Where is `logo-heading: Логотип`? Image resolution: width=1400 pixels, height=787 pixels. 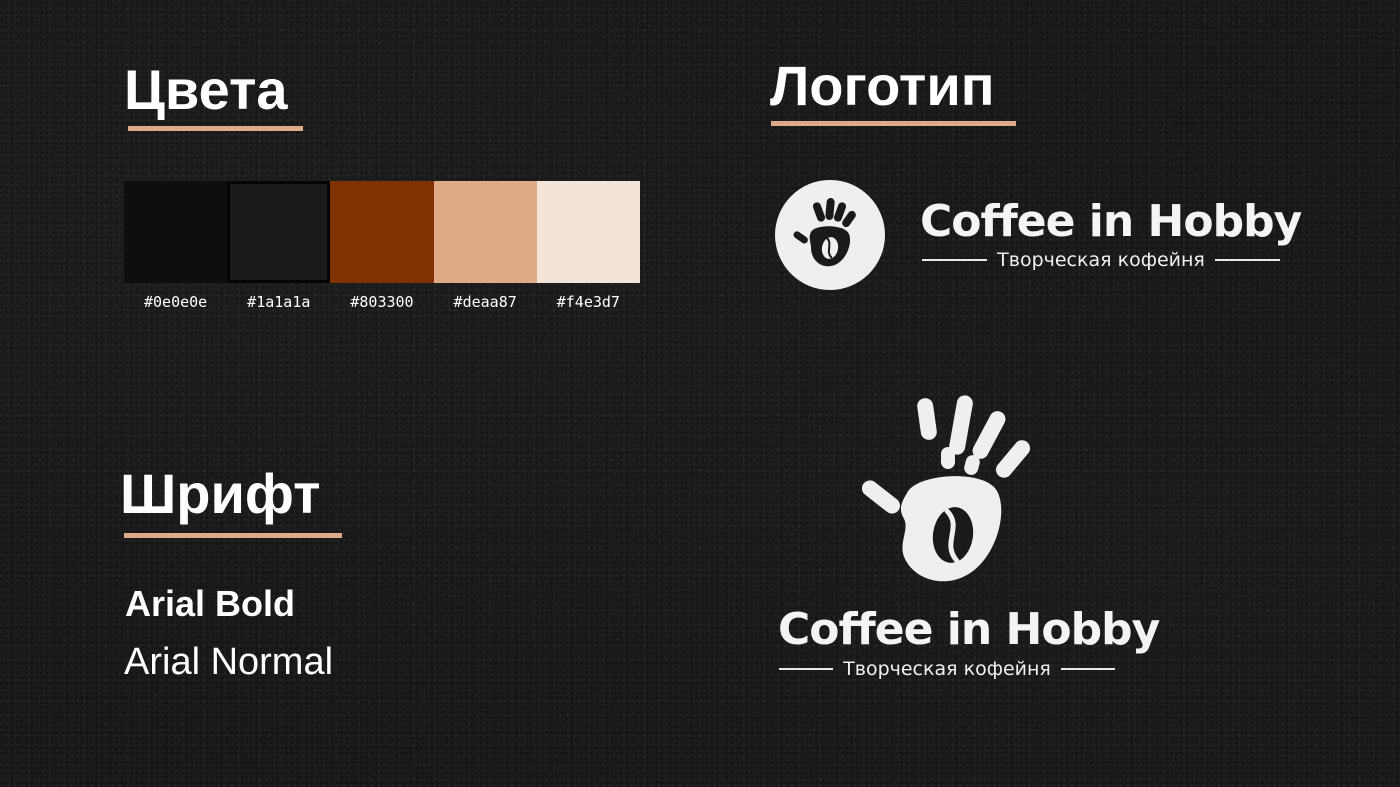
logo-heading: Логотип is located at coordinates (882, 85).